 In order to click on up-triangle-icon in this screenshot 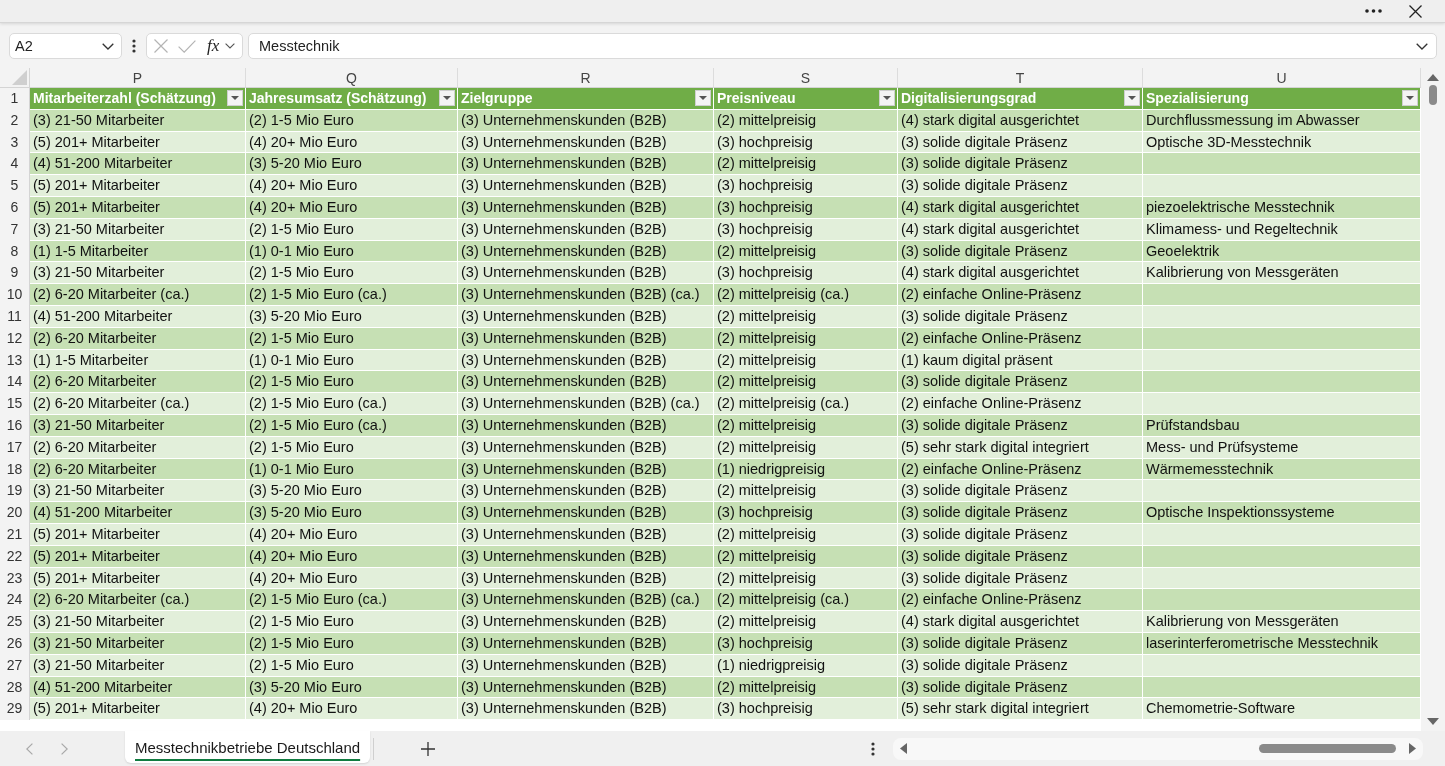, I will do `click(1433, 77)`.